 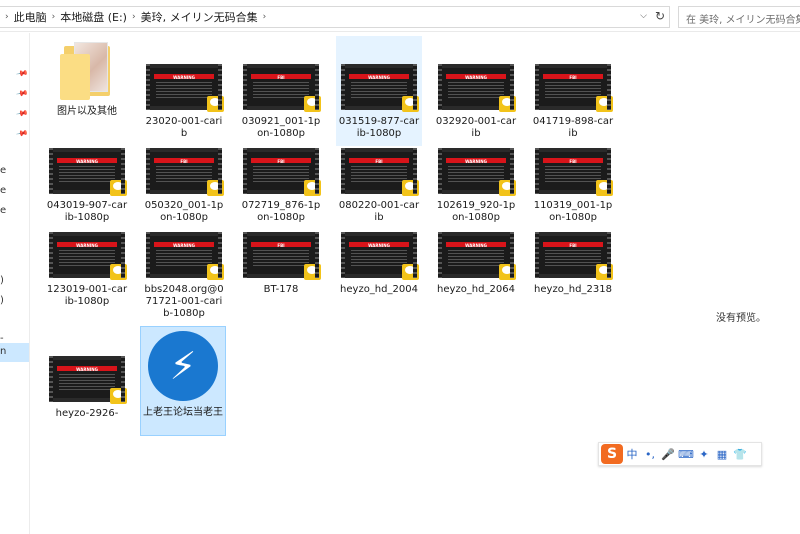 What do you see at coordinates (281, 211) in the screenshot?
I see `item-label: 072719_876-1pon-1080p` at bounding box center [281, 211].